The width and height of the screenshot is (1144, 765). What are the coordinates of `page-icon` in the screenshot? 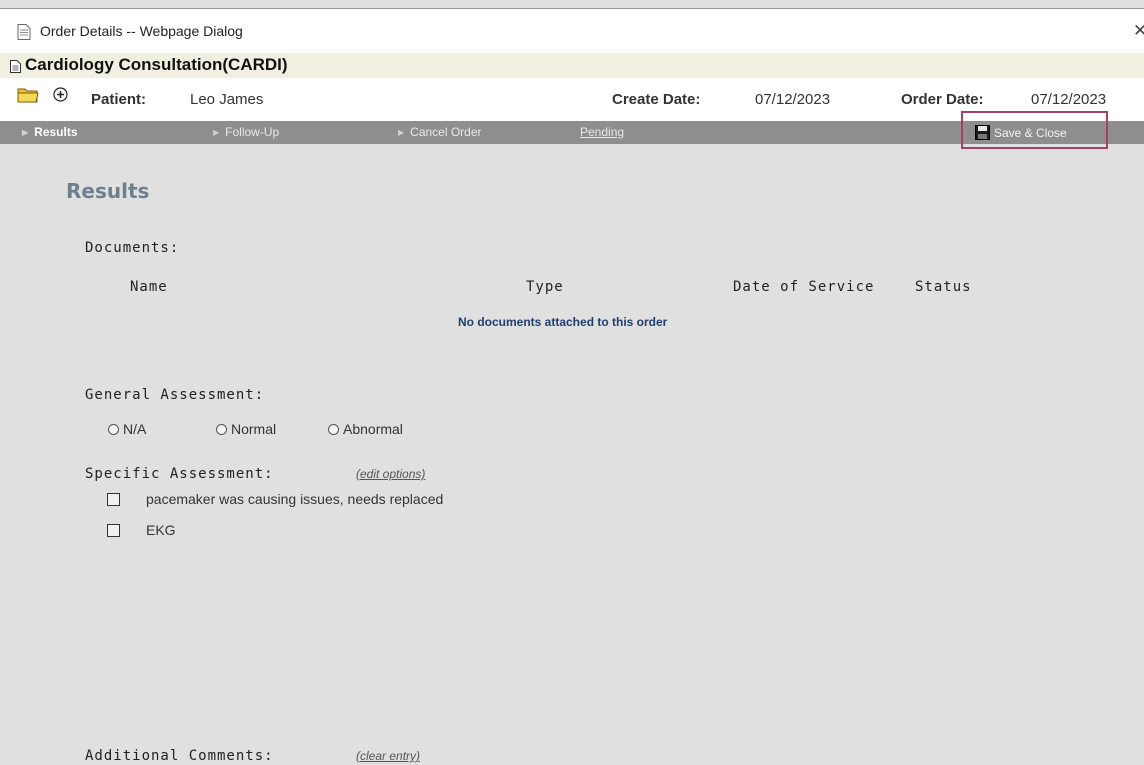 It's located at (24, 34).